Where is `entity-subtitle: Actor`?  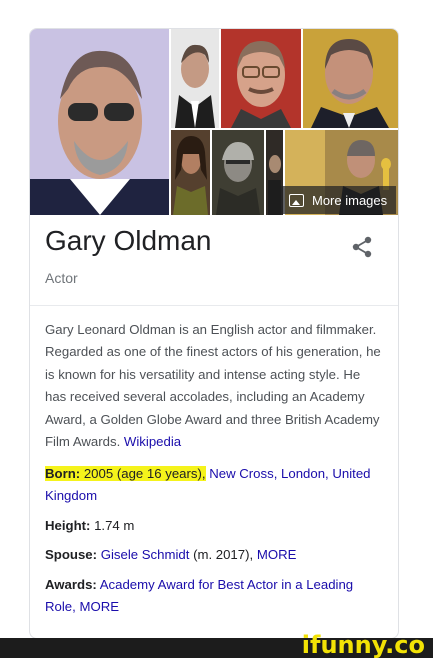
entity-subtitle: Actor is located at coordinates (61, 278).